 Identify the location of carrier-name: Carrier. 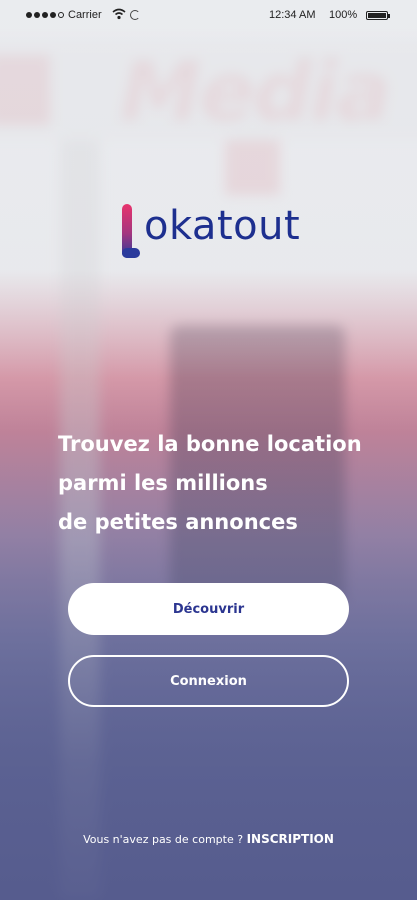
(85, 15).